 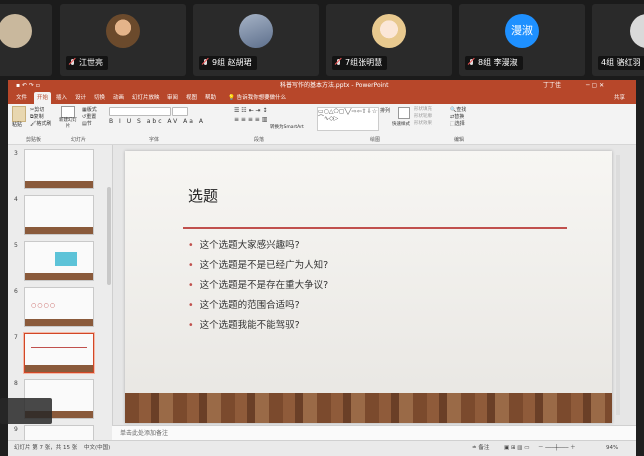 I want to click on tell-me-box: 💡 告诉我你想要做什么, so click(x=257, y=98).